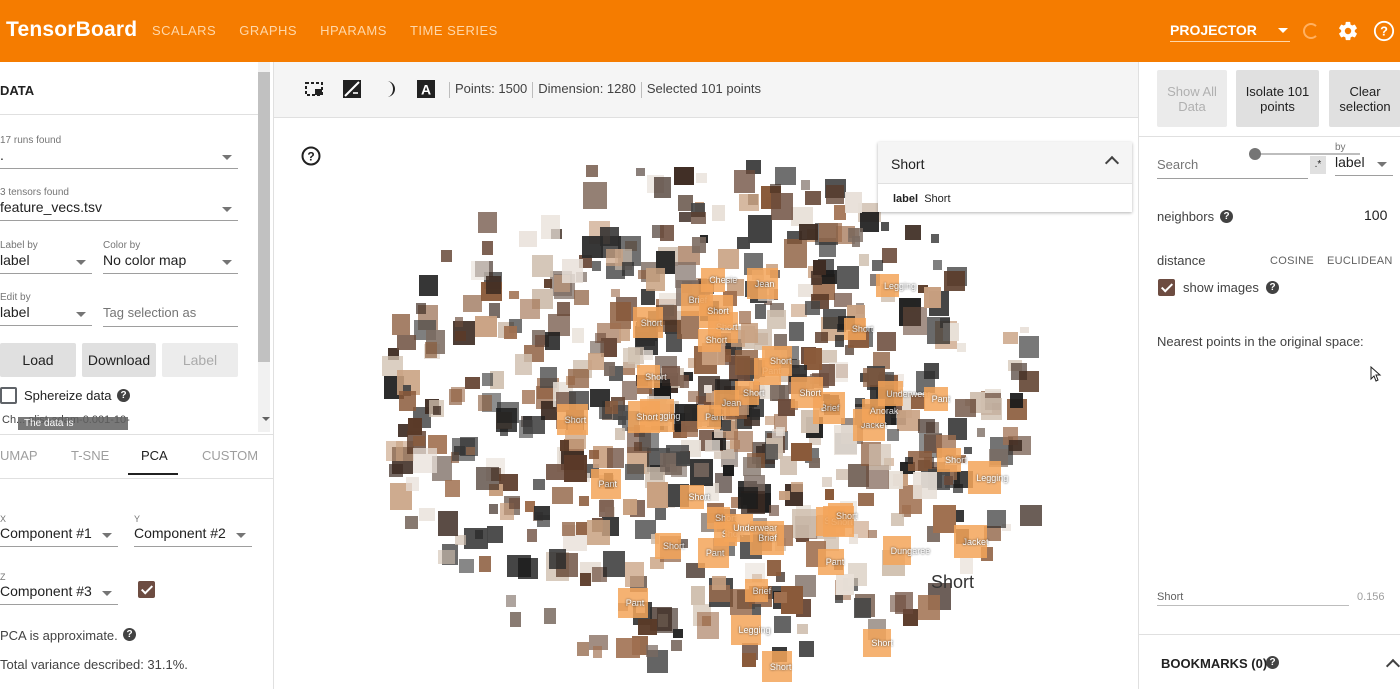 The image size is (1400, 689). I want to click on label-button: Label, so click(200, 360).